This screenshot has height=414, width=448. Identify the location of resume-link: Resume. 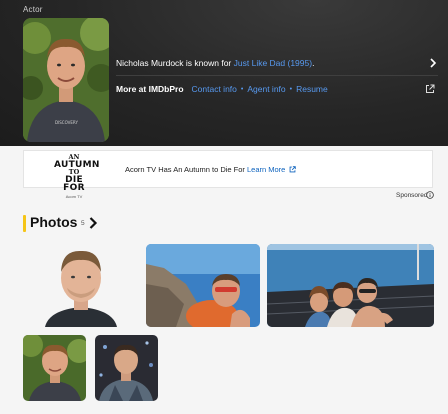
(312, 89).